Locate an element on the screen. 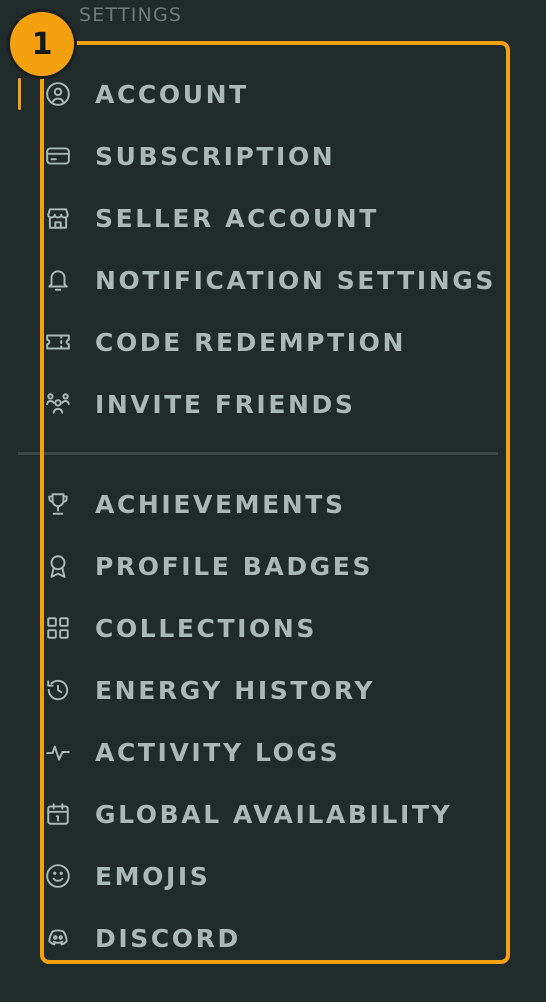 The width and height of the screenshot is (546, 1002). section-title: SETTINGS is located at coordinates (131, 15).